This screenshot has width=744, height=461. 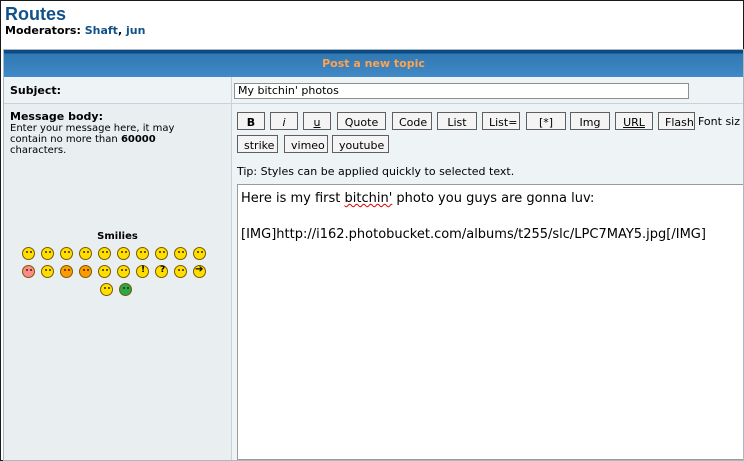 What do you see at coordinates (719, 121) in the screenshot?
I see `font-size-label: Font siz` at bounding box center [719, 121].